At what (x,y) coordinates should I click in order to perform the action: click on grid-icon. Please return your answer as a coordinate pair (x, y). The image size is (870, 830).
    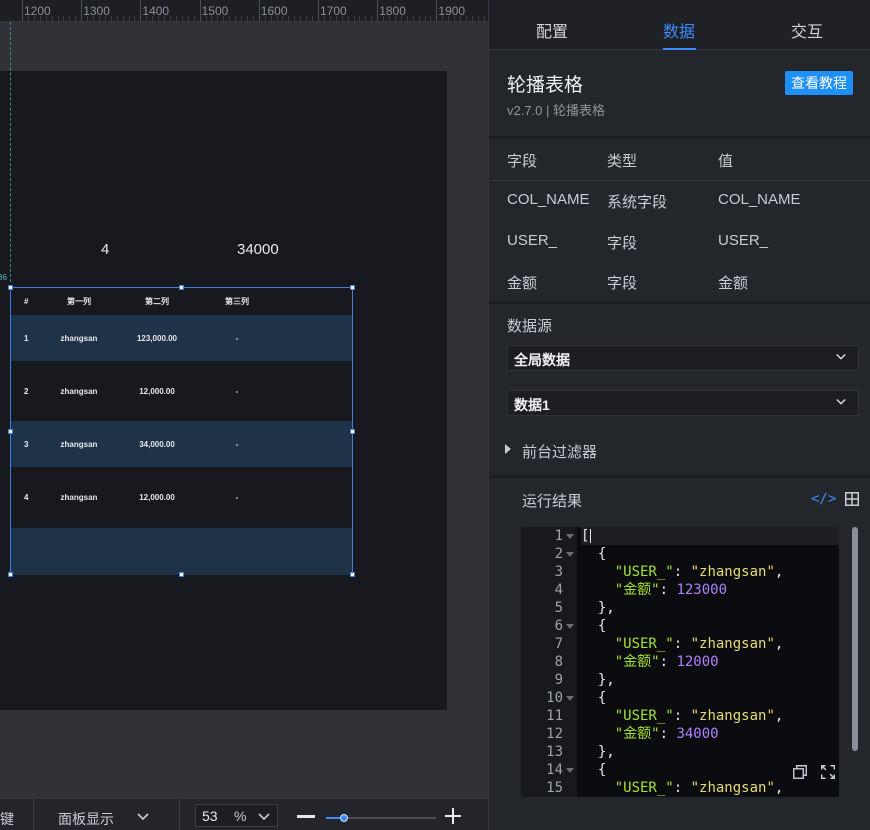
    Looking at the image, I should click on (852, 499).